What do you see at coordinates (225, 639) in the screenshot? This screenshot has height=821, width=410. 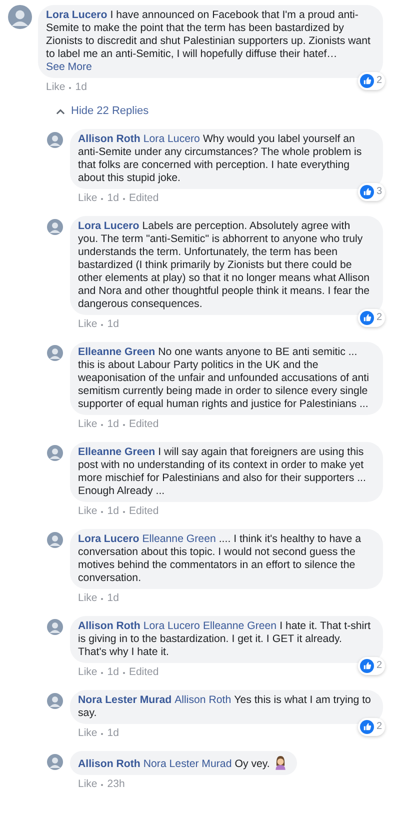 I see `comment-text: Allison Roth Lora Lucero Elleanne Green I hate it. That t-shirt is giving in to the bastardization. I get it. I GET it already. That's why I hate it.` at bounding box center [225, 639].